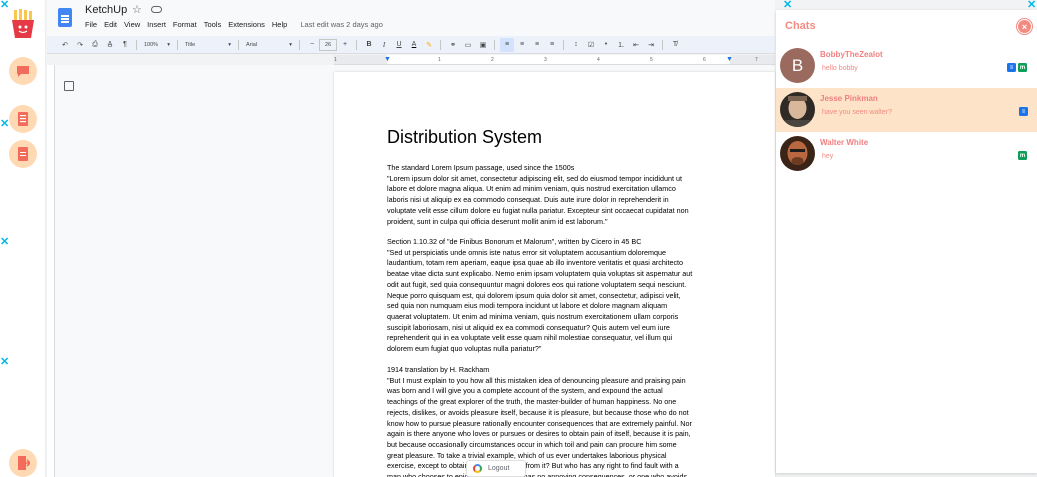  What do you see at coordinates (213, 24) in the screenshot?
I see `menu-tools: Tools` at bounding box center [213, 24].